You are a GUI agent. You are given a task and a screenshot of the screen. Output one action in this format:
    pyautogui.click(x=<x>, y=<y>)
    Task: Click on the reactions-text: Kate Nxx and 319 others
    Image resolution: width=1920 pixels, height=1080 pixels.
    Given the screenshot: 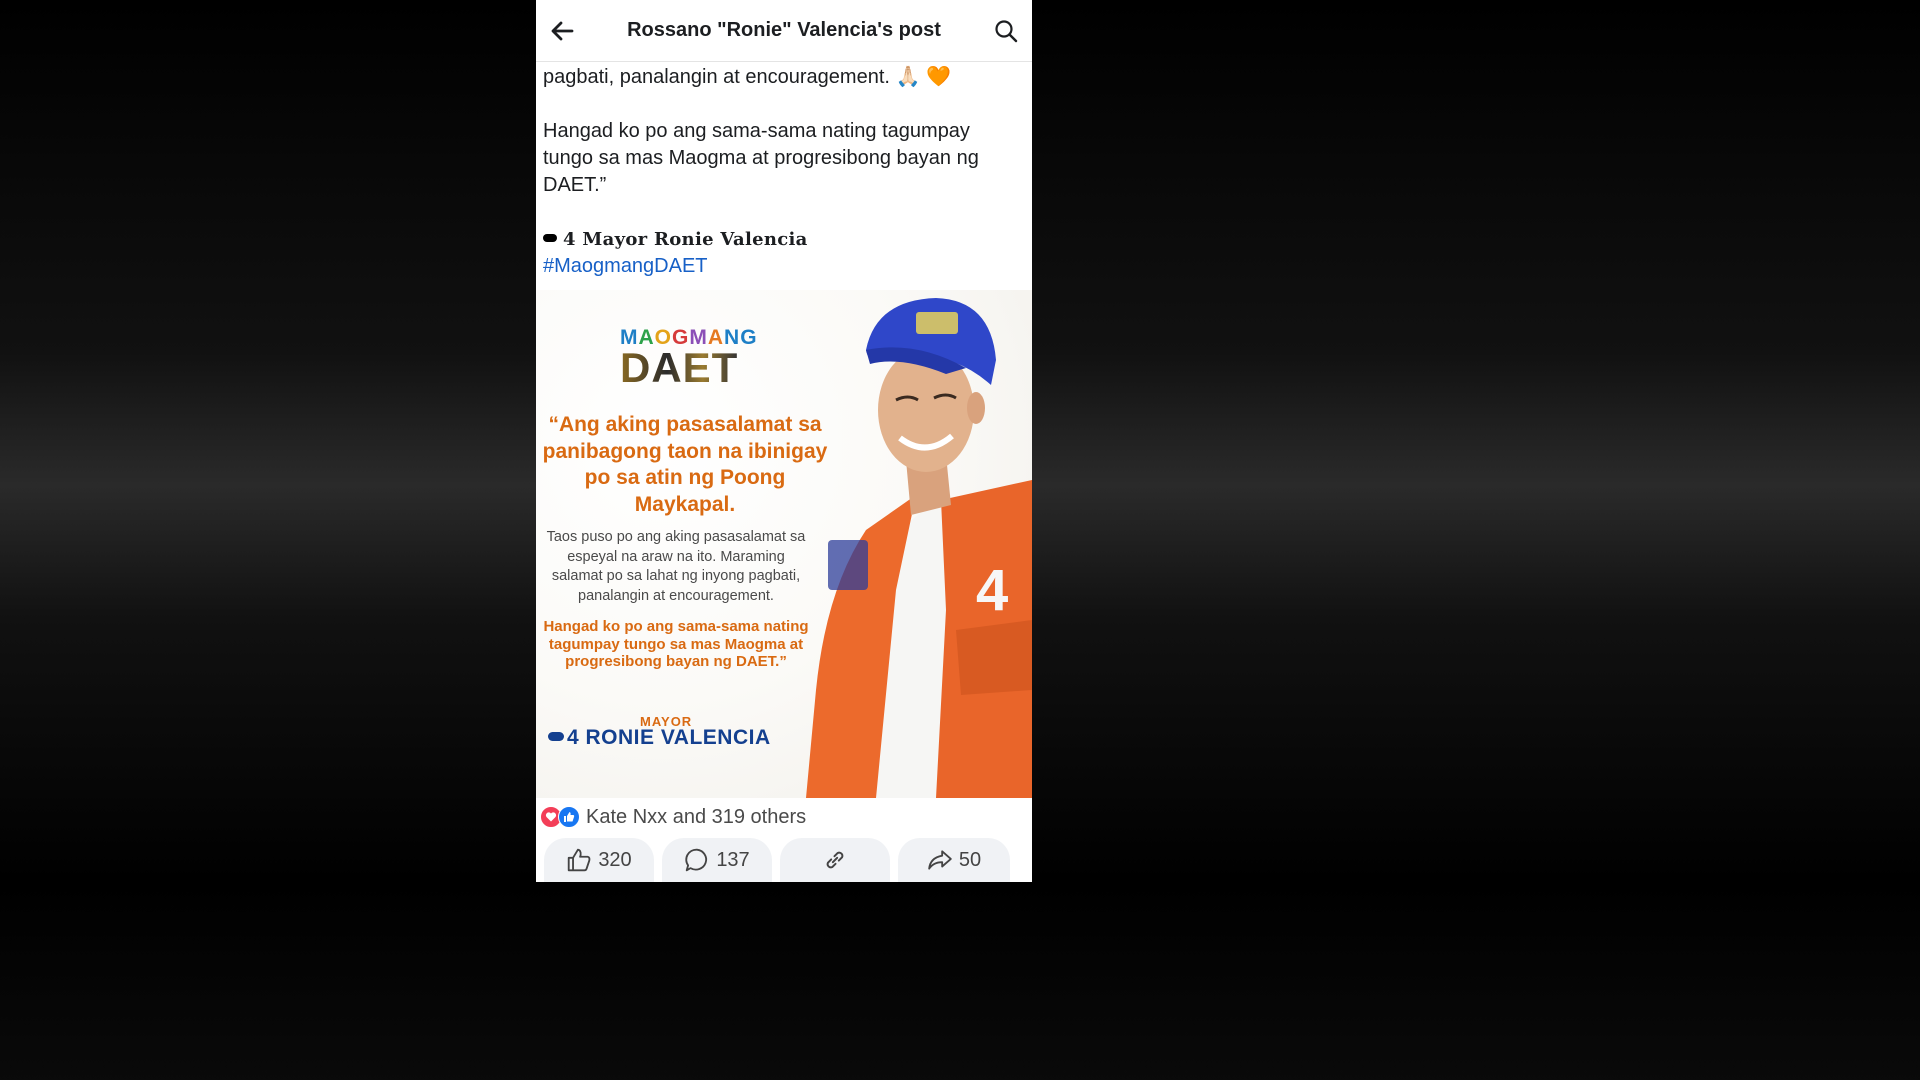 What is the action you would take?
    pyautogui.click(x=696, y=816)
    